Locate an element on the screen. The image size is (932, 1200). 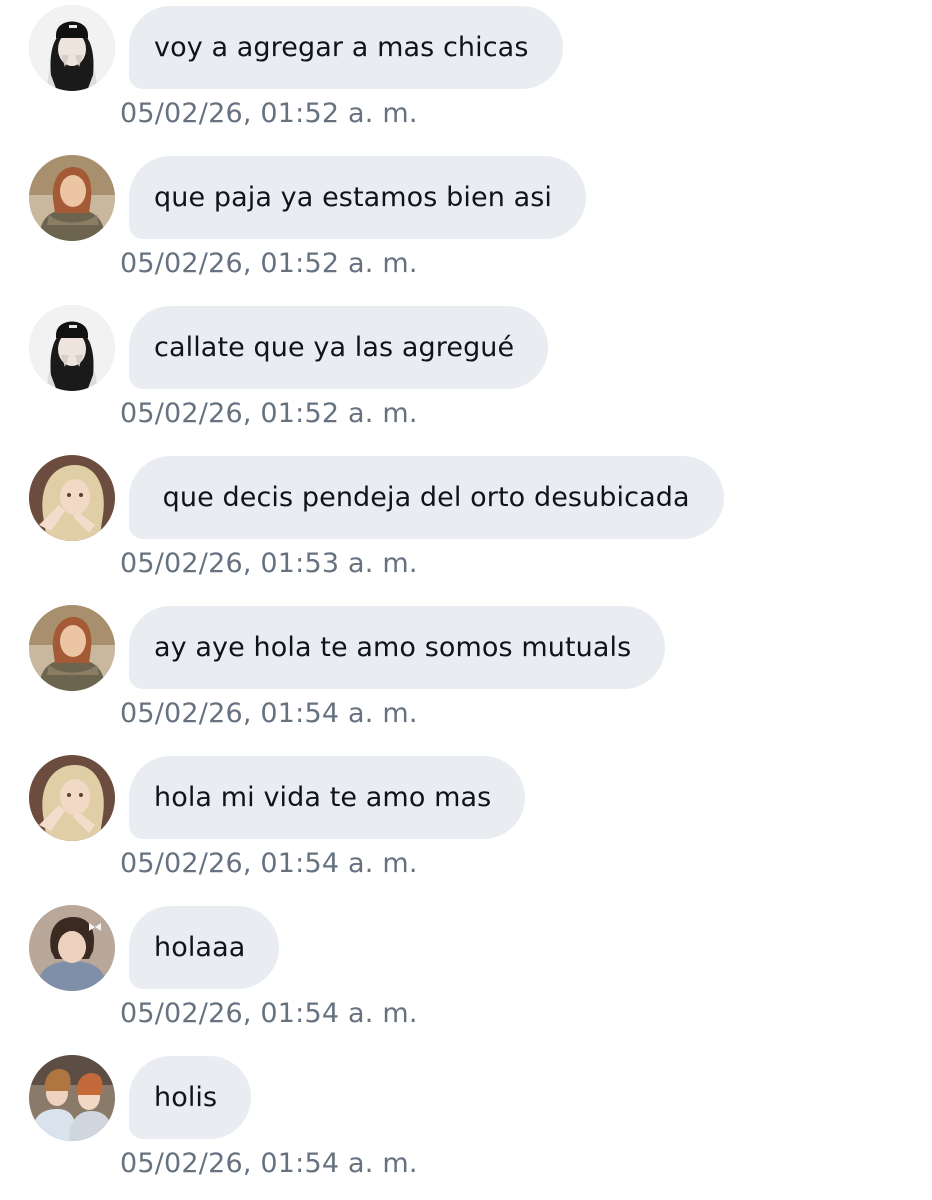
message-bubble: holis is located at coordinates (190, 1097).